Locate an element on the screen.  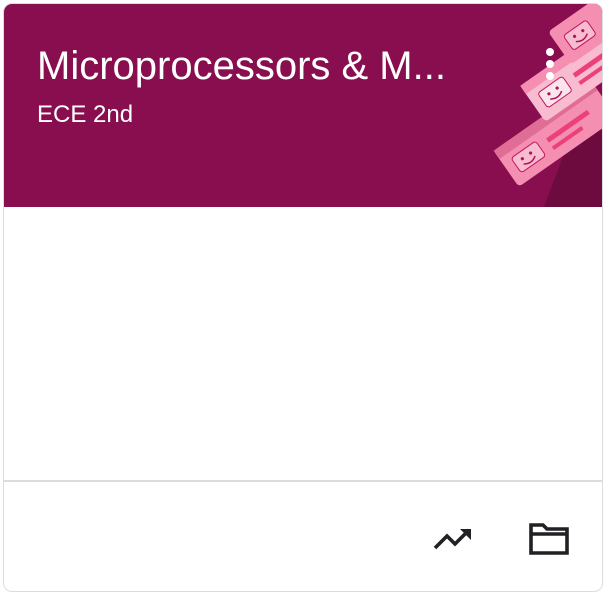
trending-up-icon is located at coordinates (452, 539).